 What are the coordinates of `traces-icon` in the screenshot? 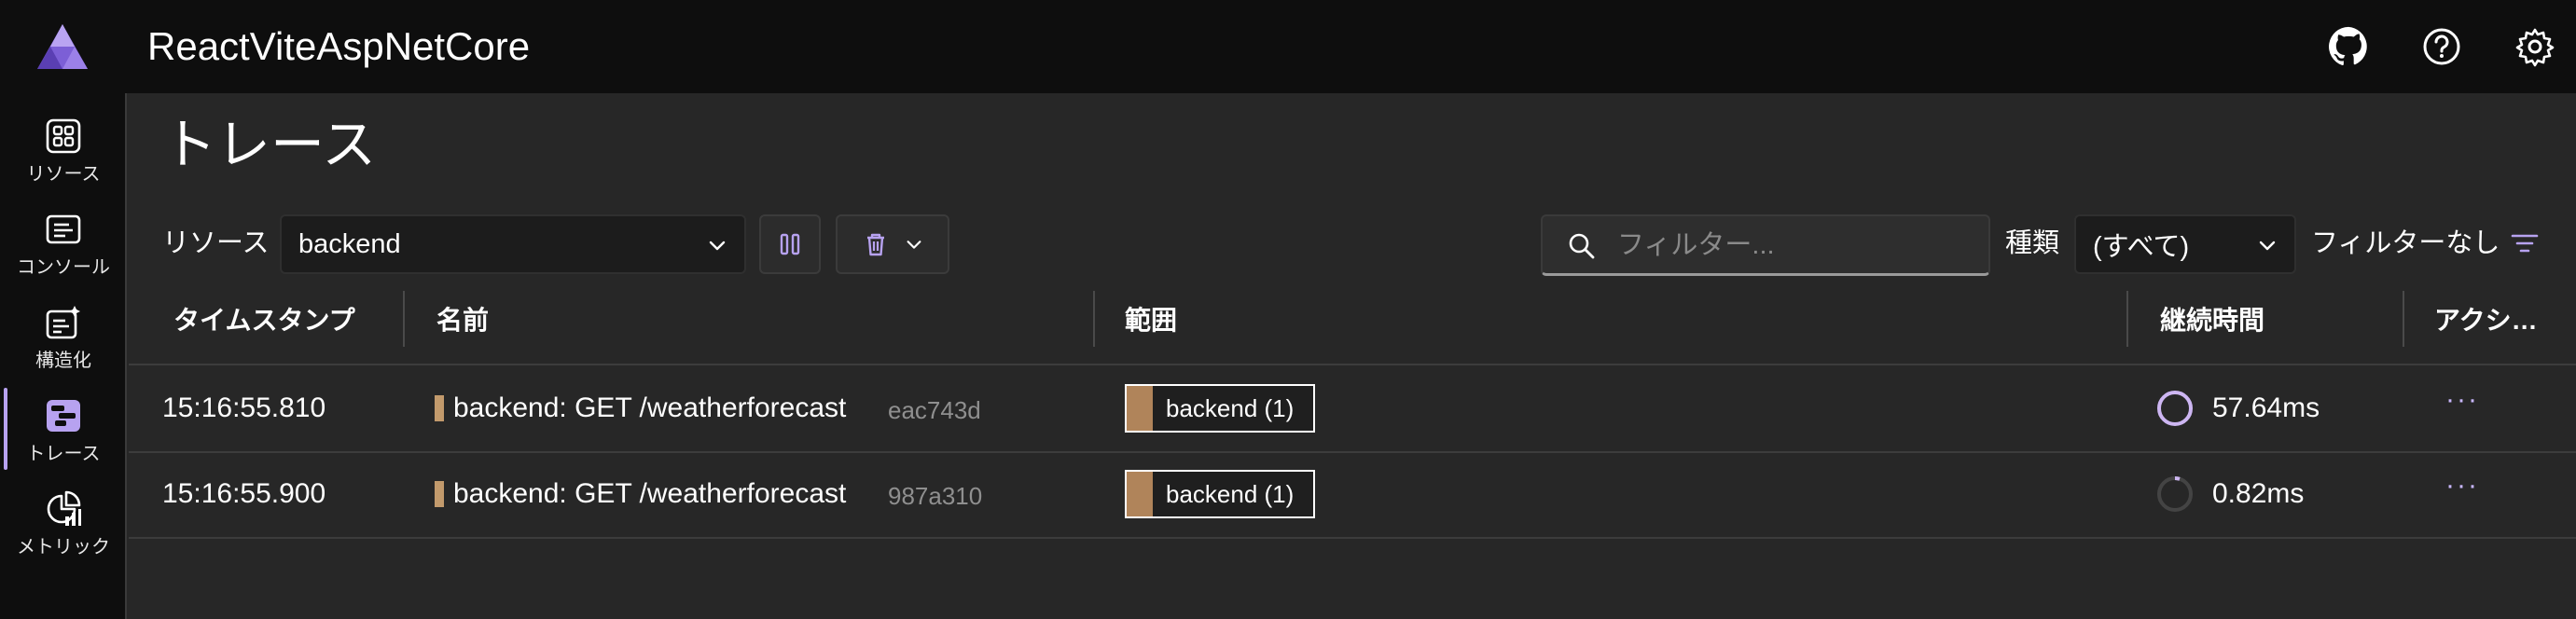 It's located at (63, 415).